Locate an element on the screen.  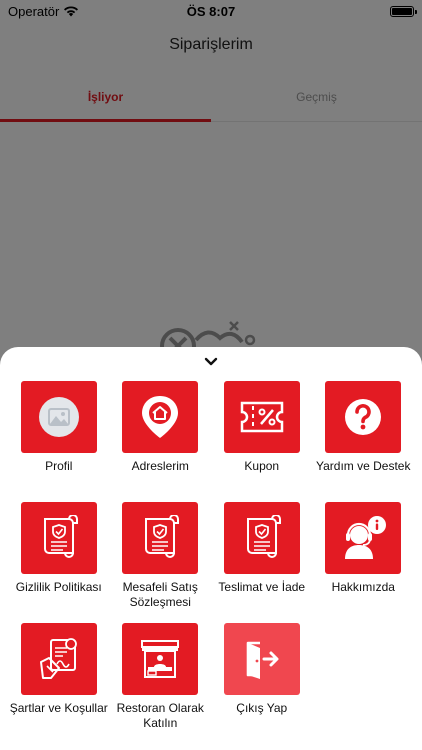
addresses-tile is located at coordinates (160, 417).